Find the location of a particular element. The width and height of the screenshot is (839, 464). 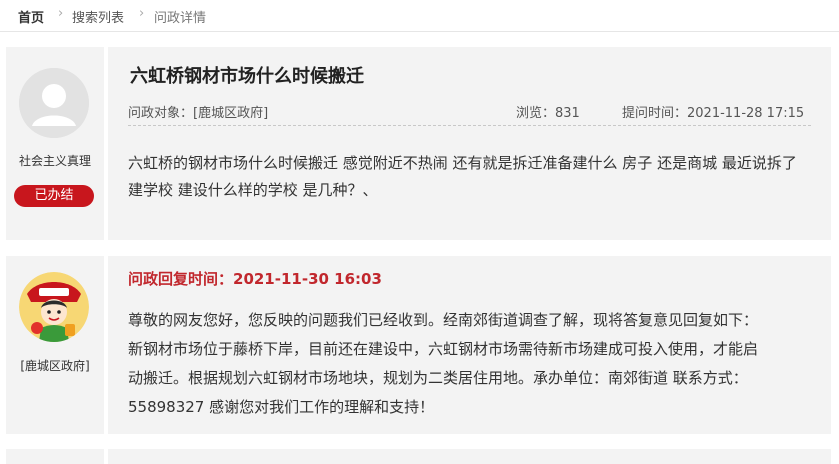

next-block-right is located at coordinates (469, 456).